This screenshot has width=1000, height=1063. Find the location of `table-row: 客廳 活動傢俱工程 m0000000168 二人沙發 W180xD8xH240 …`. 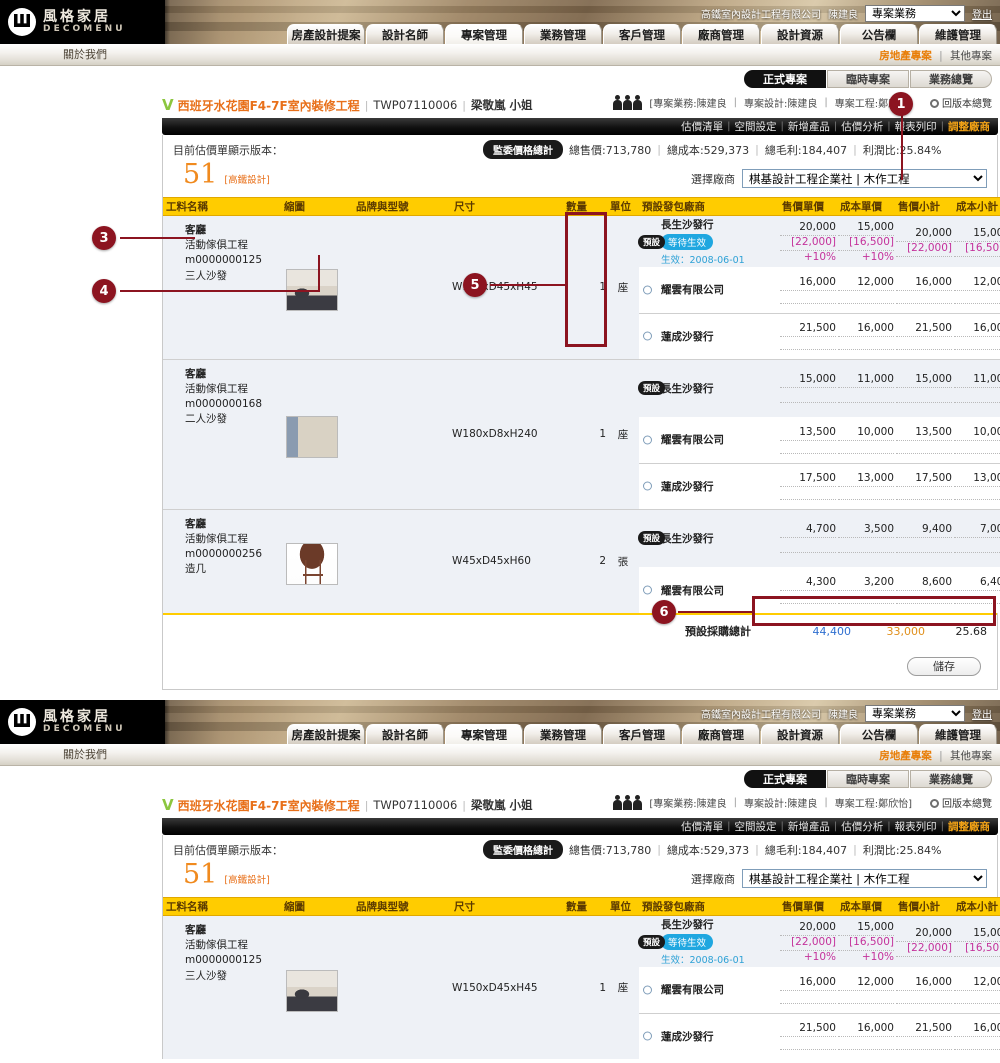

table-row: 客廳 活動傢俱工程 m0000000168 二人沙發 W180xD8xH240 … is located at coordinates (581, 433).